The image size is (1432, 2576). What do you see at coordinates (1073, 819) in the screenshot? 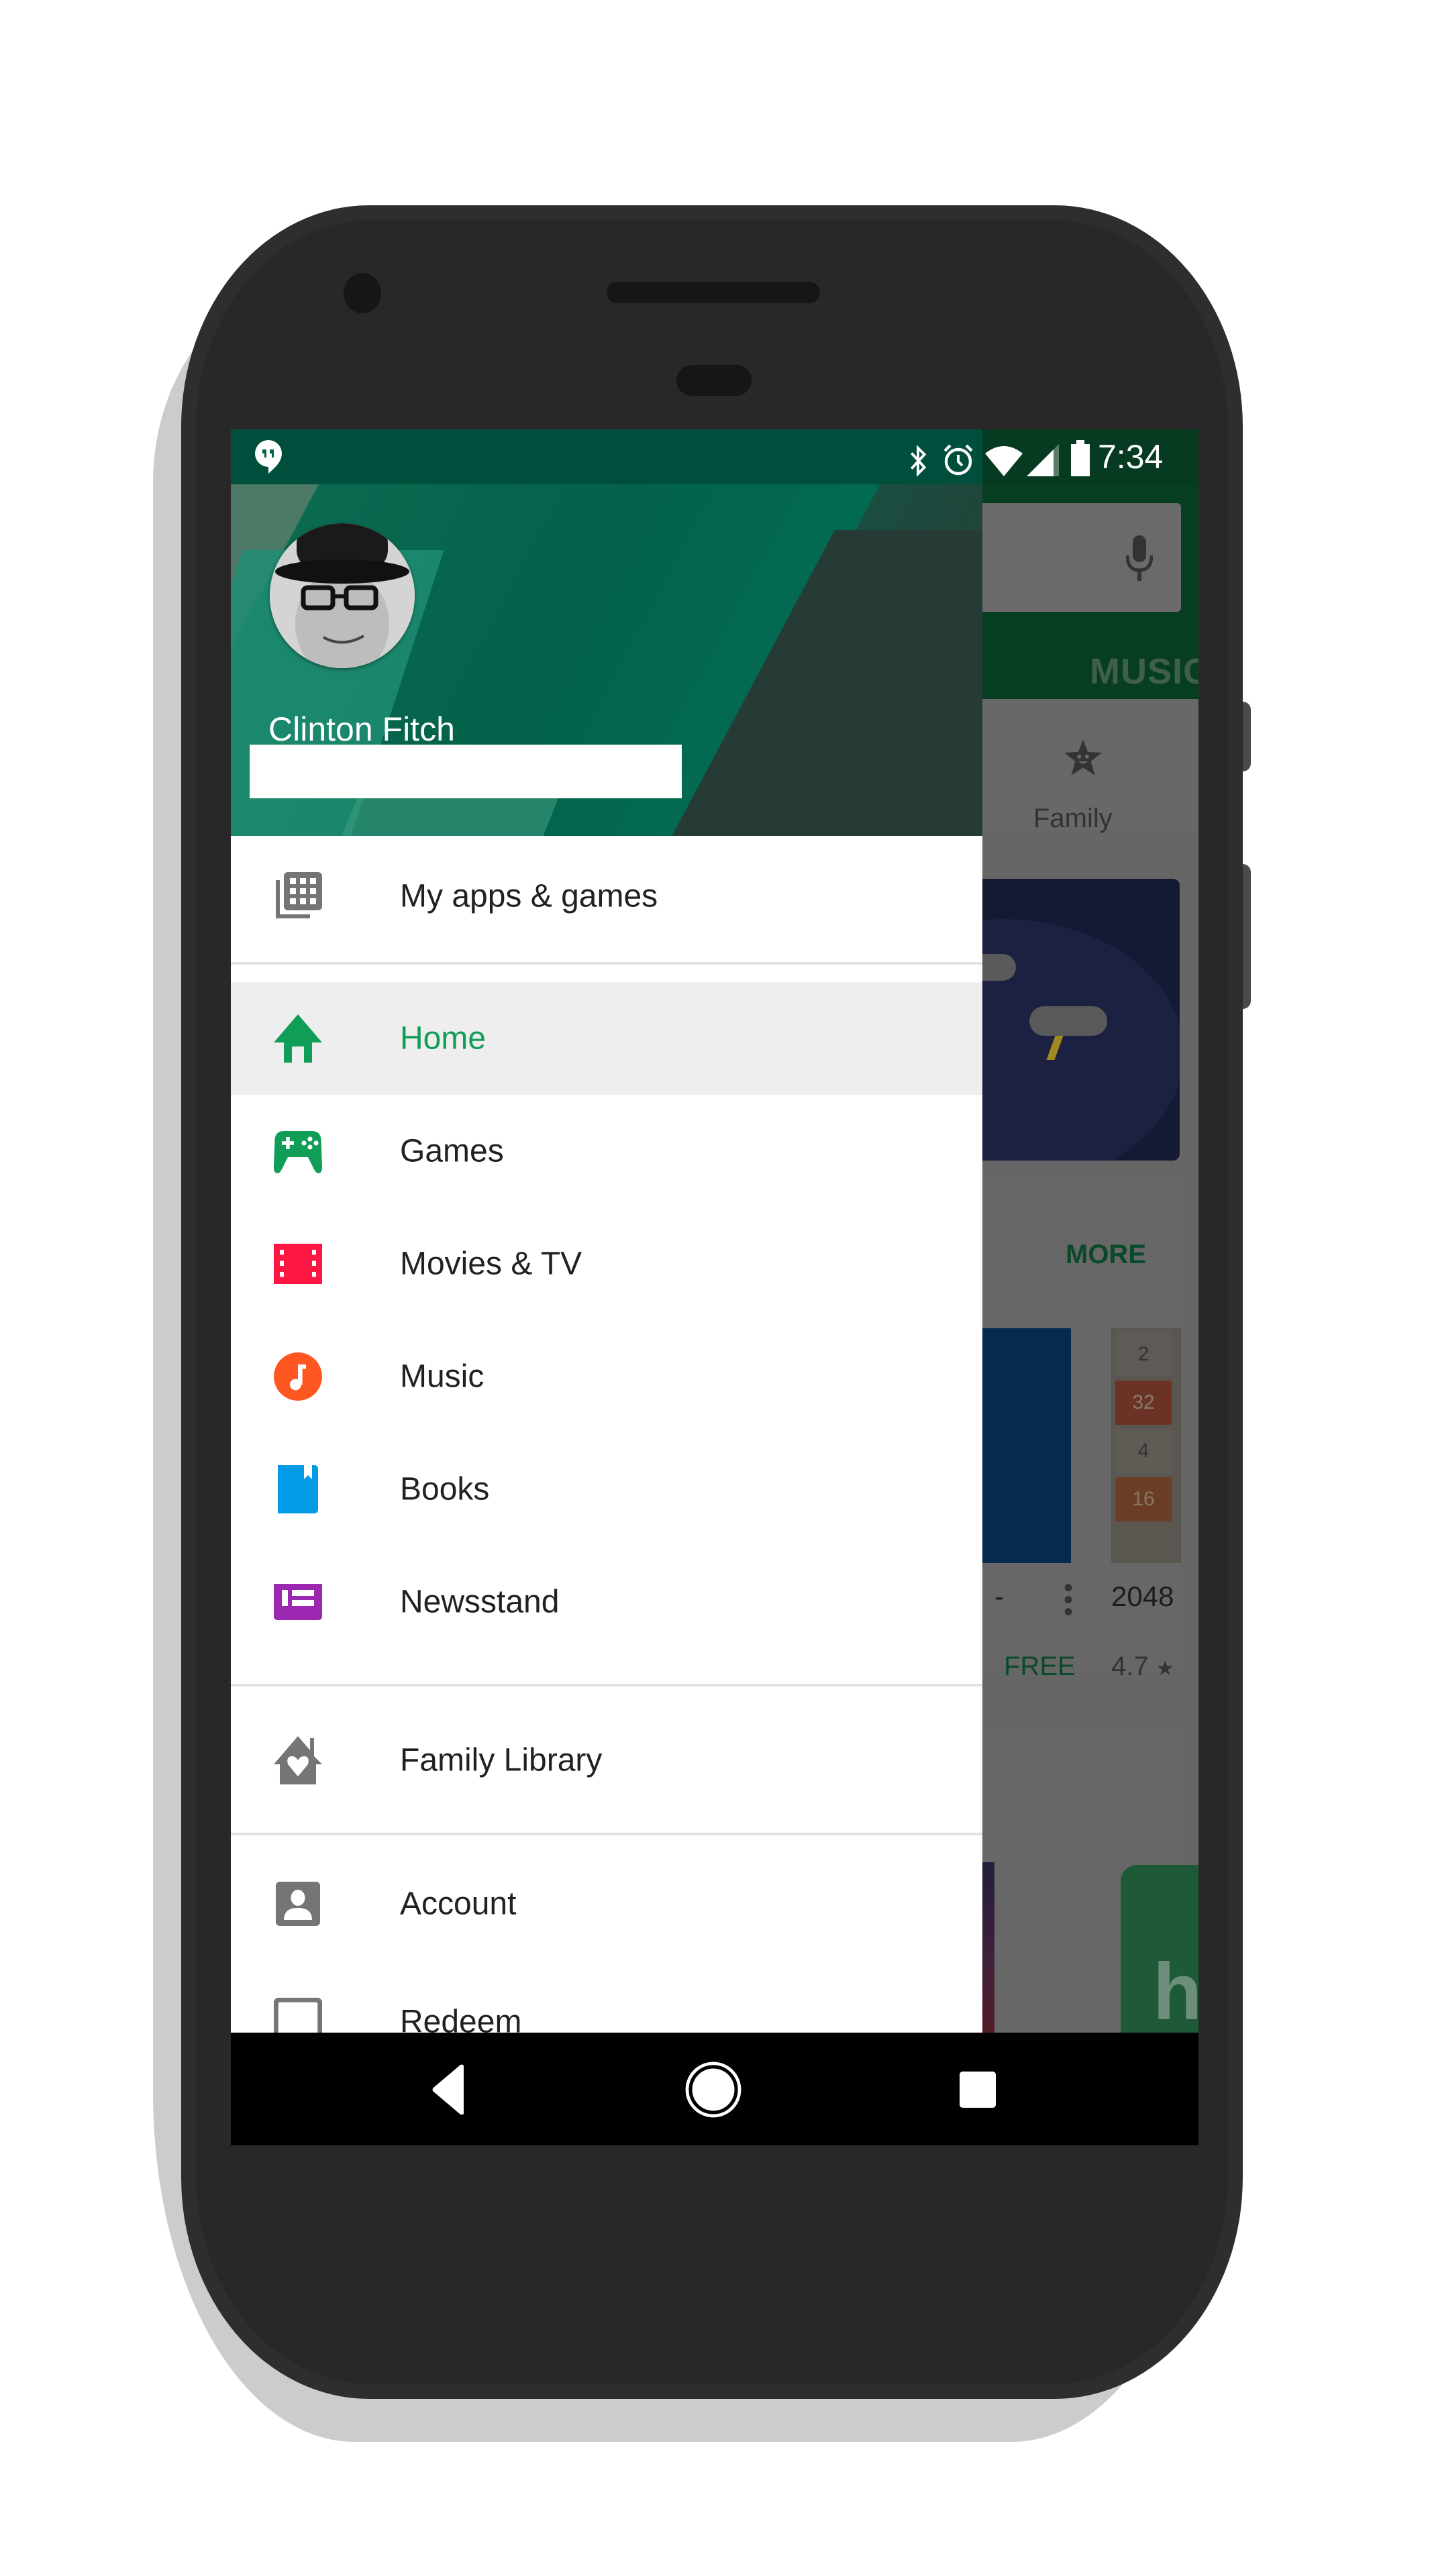
I see `category-family: Family` at bounding box center [1073, 819].